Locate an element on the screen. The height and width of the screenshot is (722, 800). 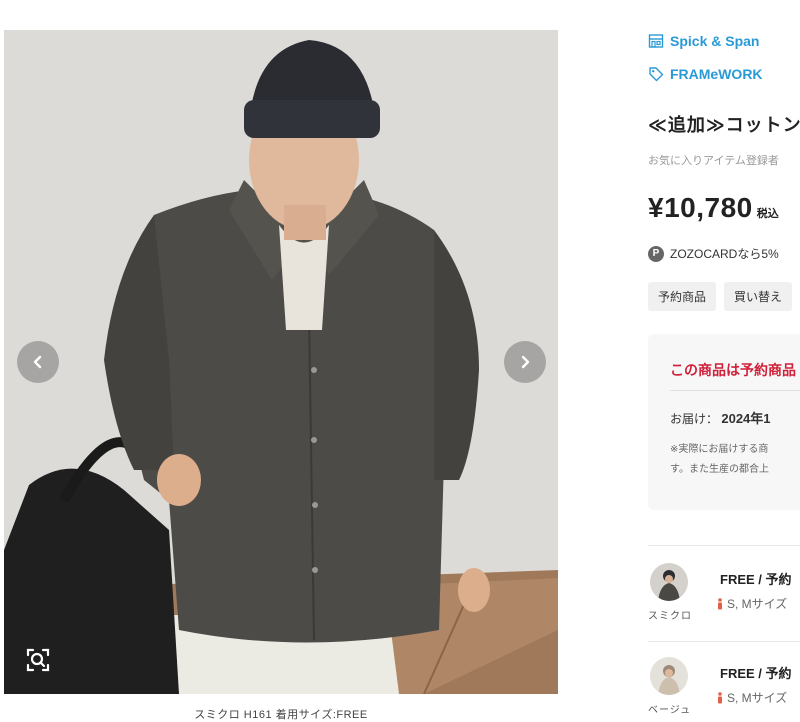
product-title: ≪追加≫コットン is located at coordinates (724, 125).